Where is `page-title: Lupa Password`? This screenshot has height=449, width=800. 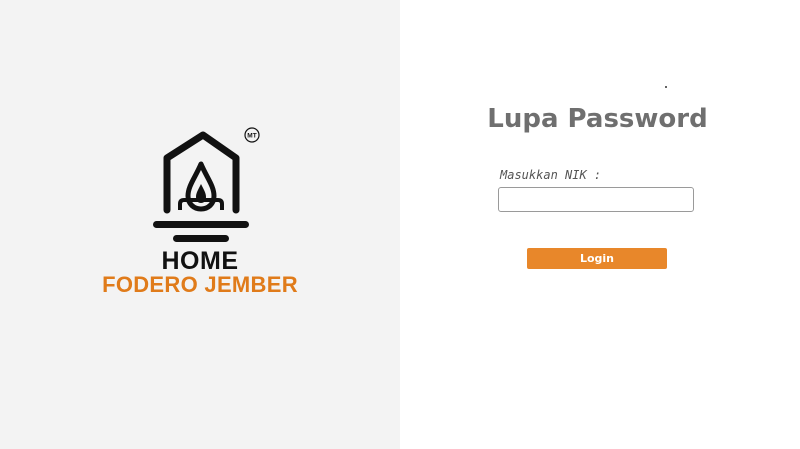 page-title: Lupa Password is located at coordinates (597, 119).